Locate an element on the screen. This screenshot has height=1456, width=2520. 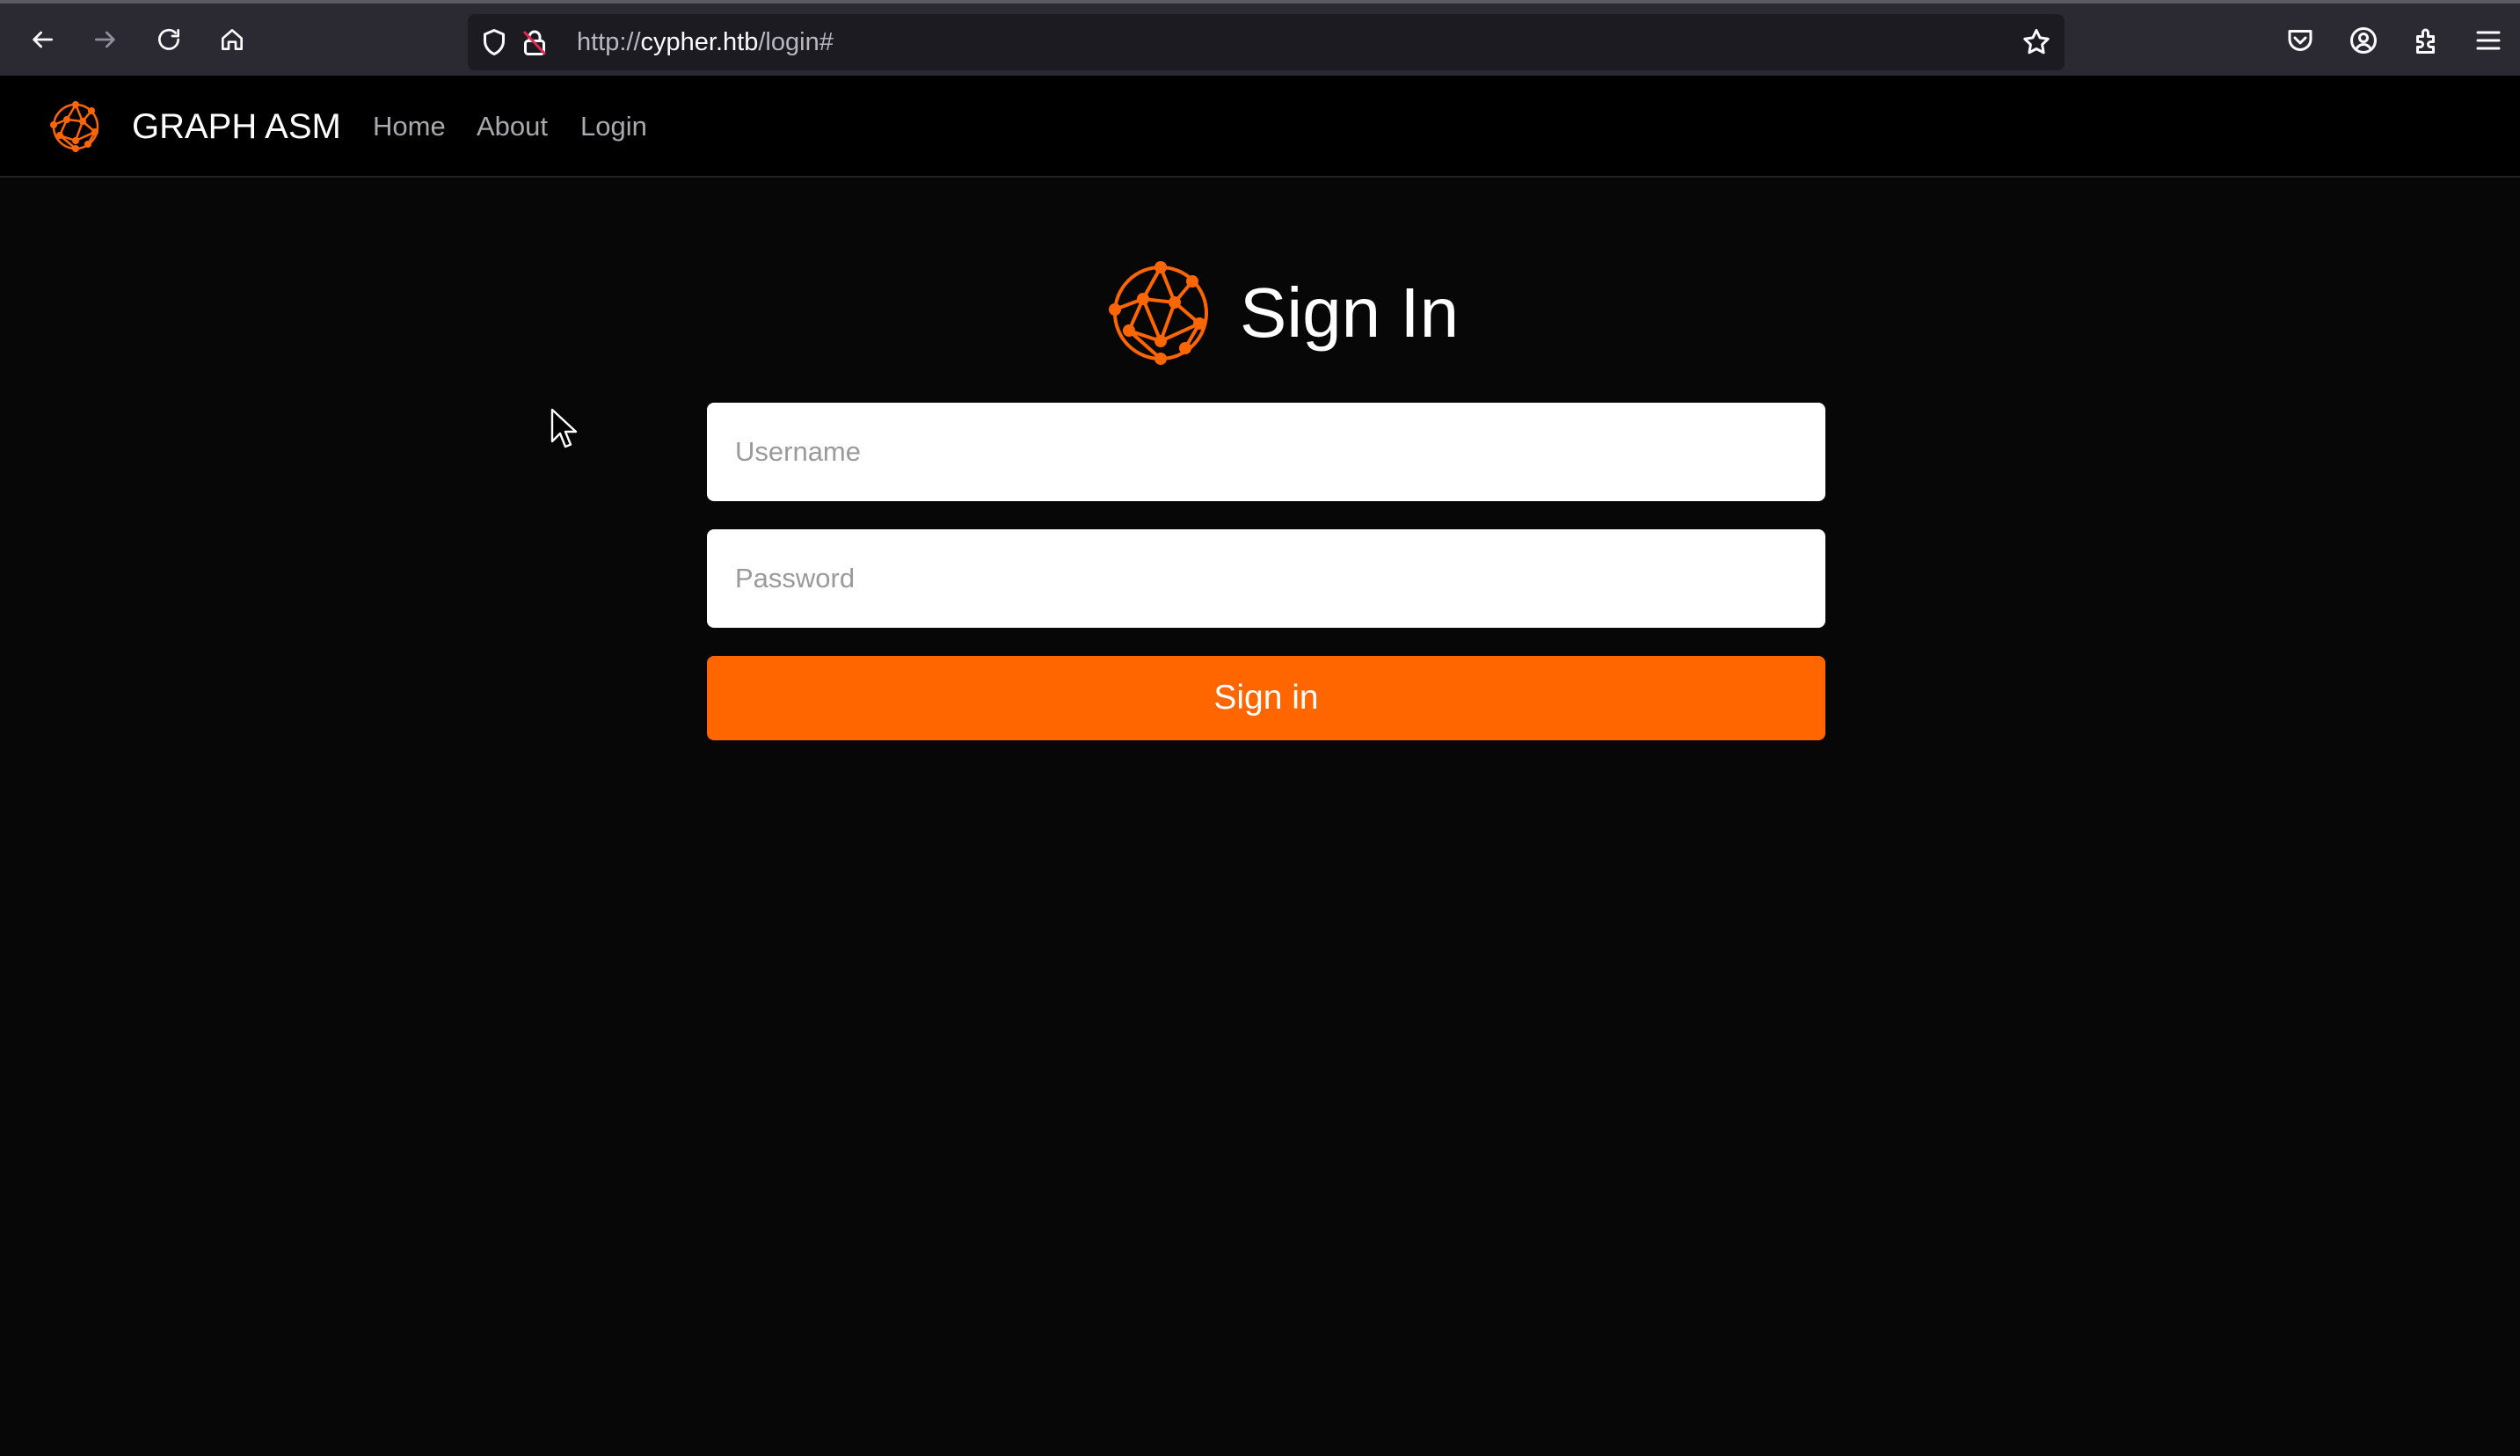
username-input is located at coordinates (1266, 452).